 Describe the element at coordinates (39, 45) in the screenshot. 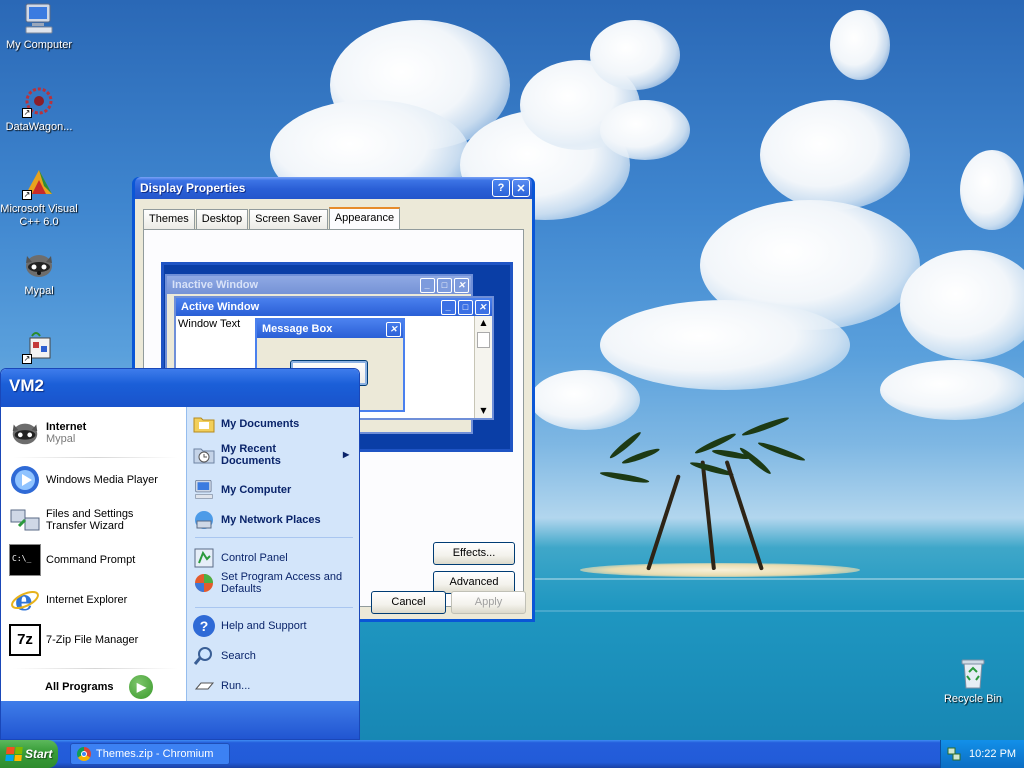

I see `desktop-icon-label: My Computer` at that location.